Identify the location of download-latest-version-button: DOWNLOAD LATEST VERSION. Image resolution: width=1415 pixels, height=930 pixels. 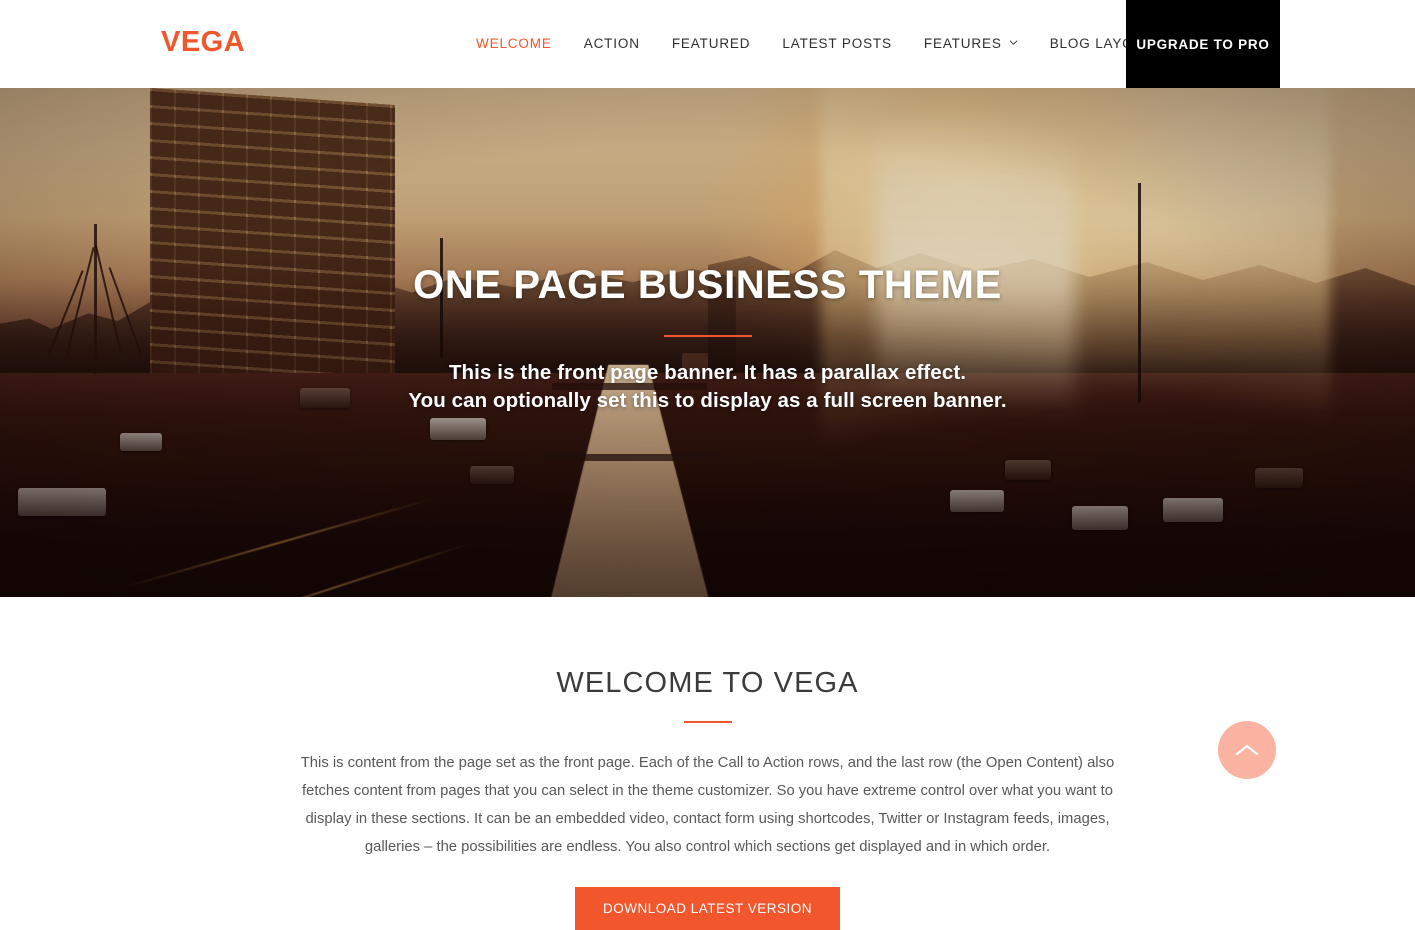
(707, 908).